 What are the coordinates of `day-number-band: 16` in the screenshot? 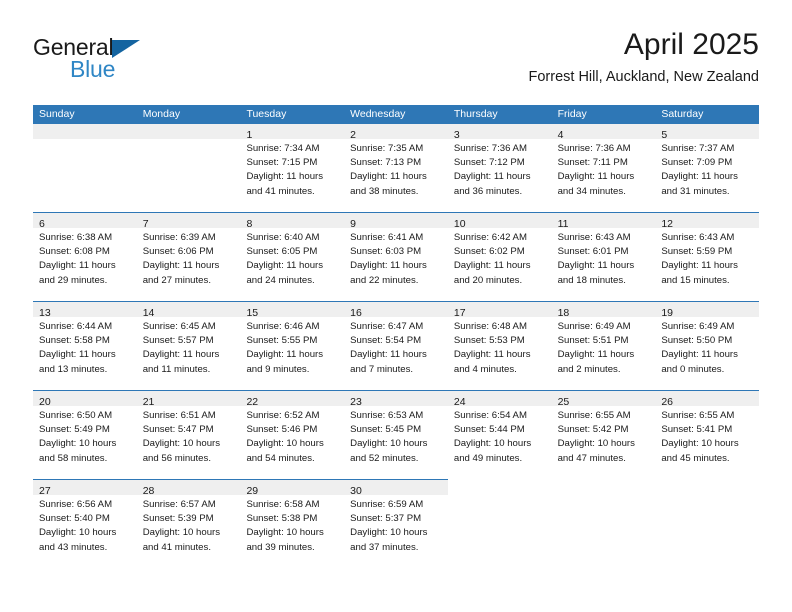 It's located at (396, 310).